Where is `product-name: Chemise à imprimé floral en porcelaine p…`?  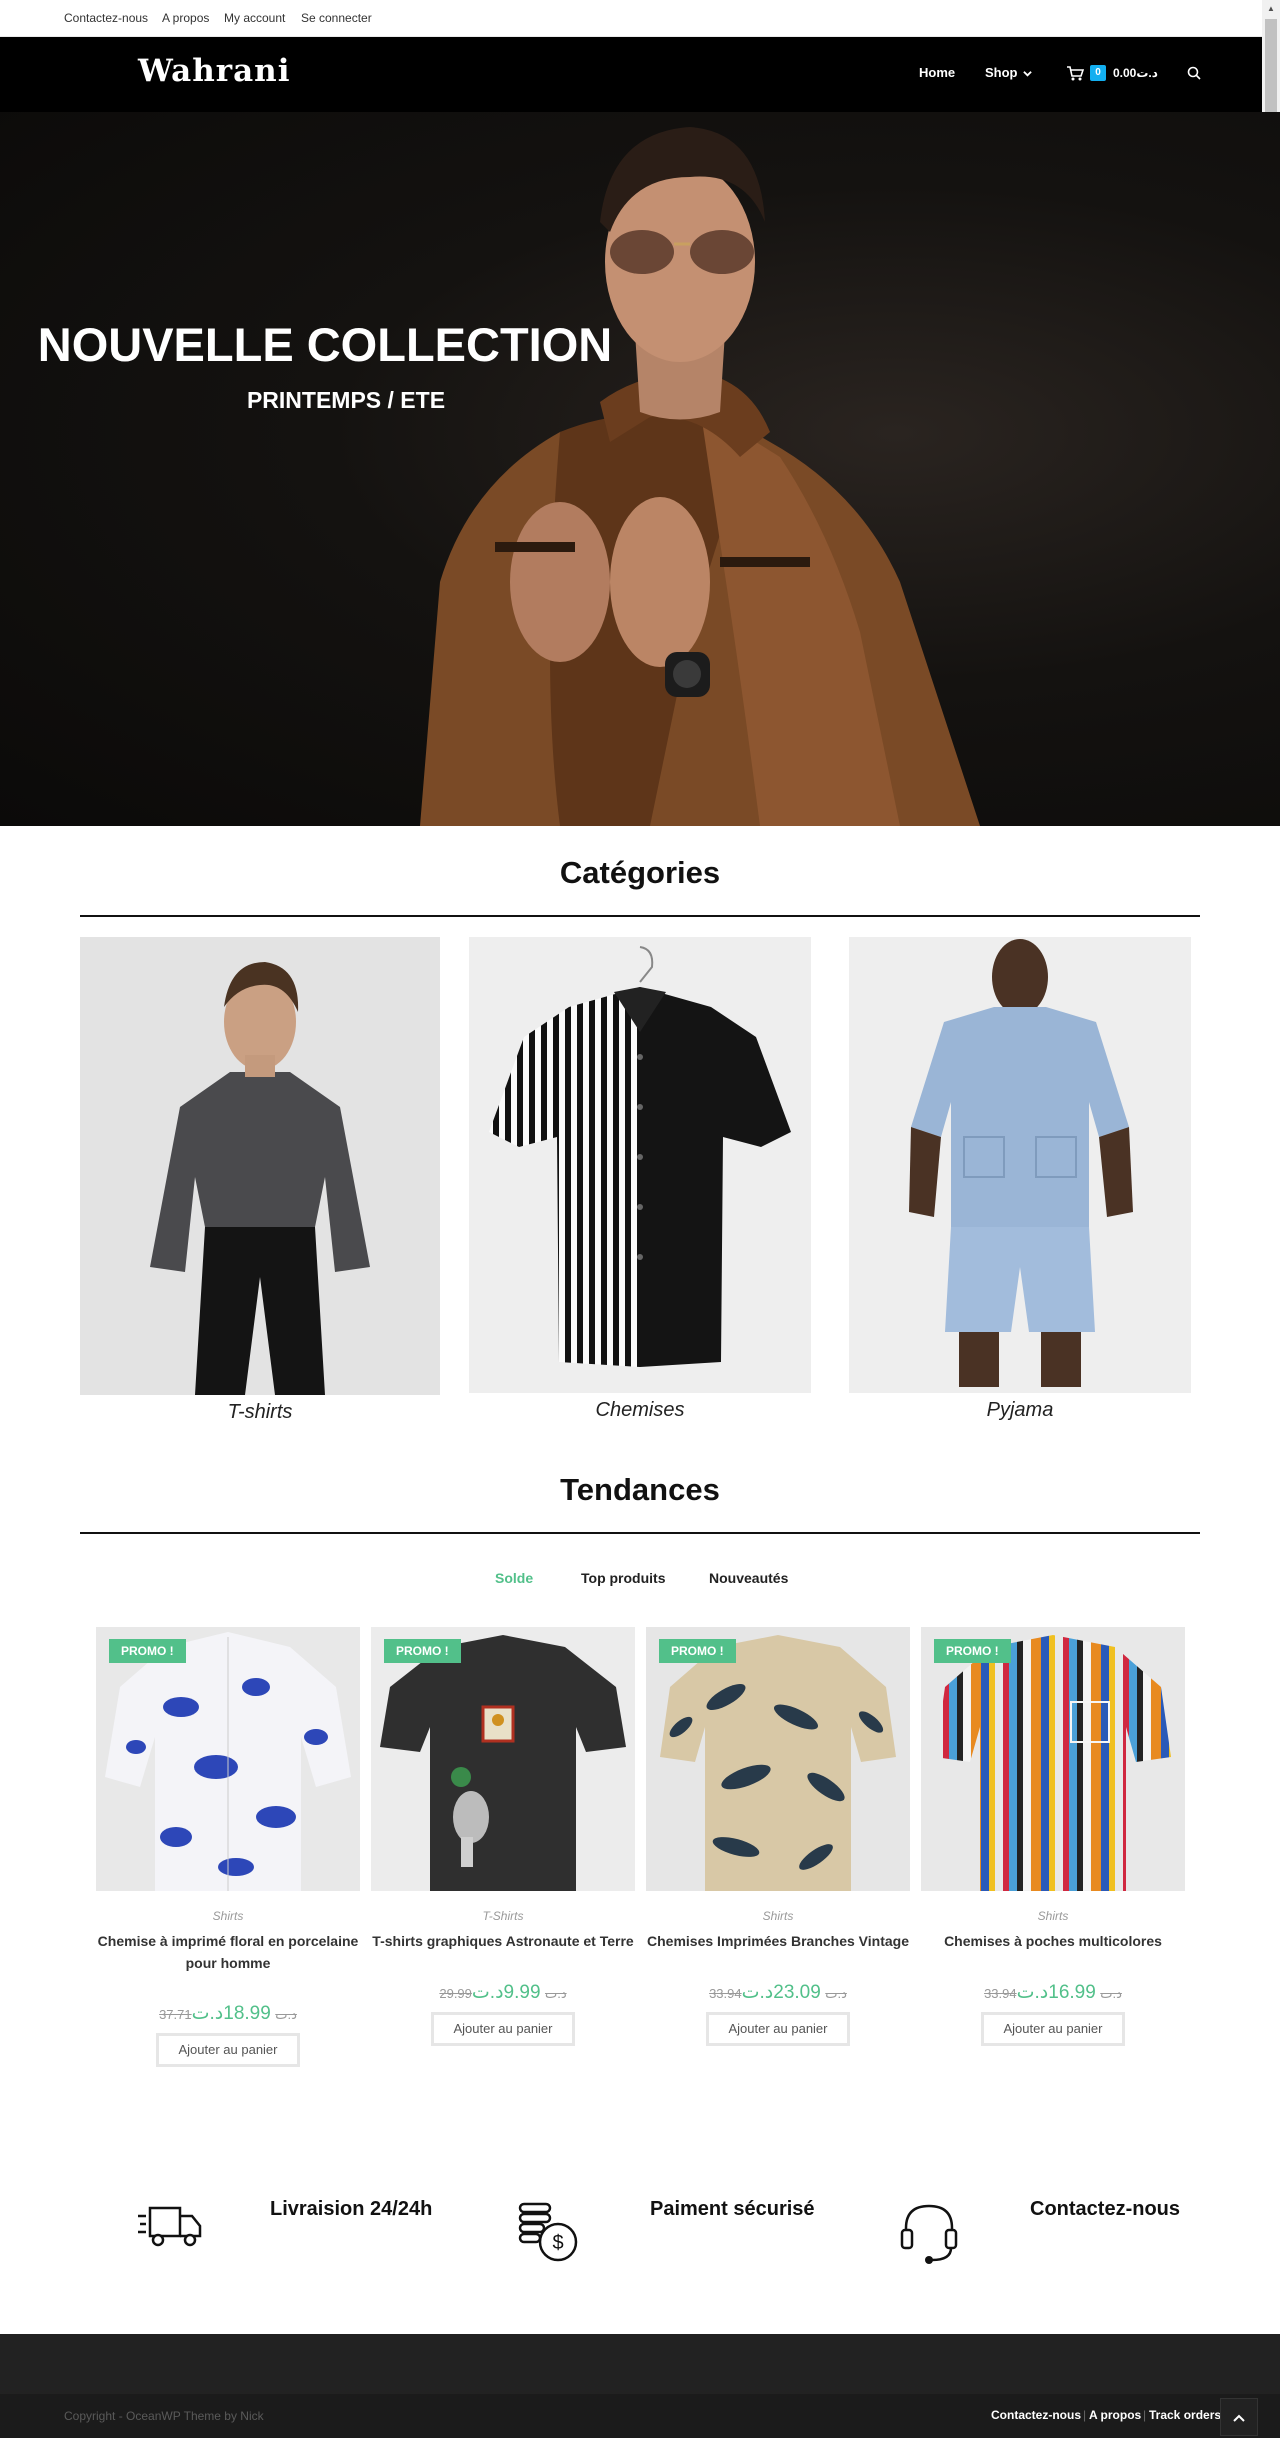
product-name: Chemise à imprimé floral en porcelaine p… is located at coordinates (228, 1952).